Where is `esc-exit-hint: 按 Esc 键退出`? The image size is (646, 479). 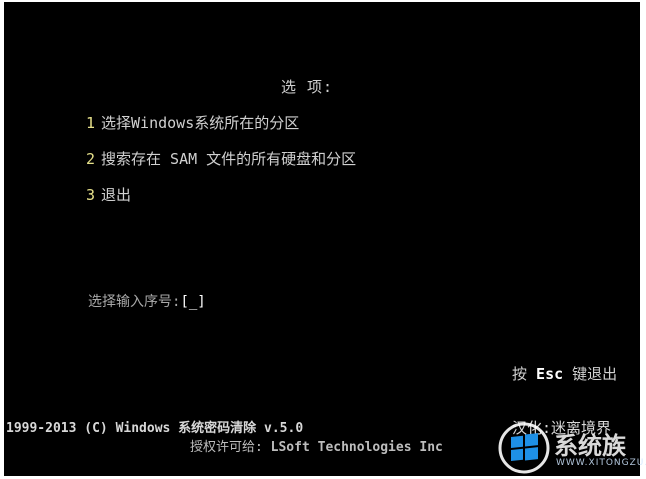 esc-exit-hint: 按 Esc 键退出 is located at coordinates (564, 373).